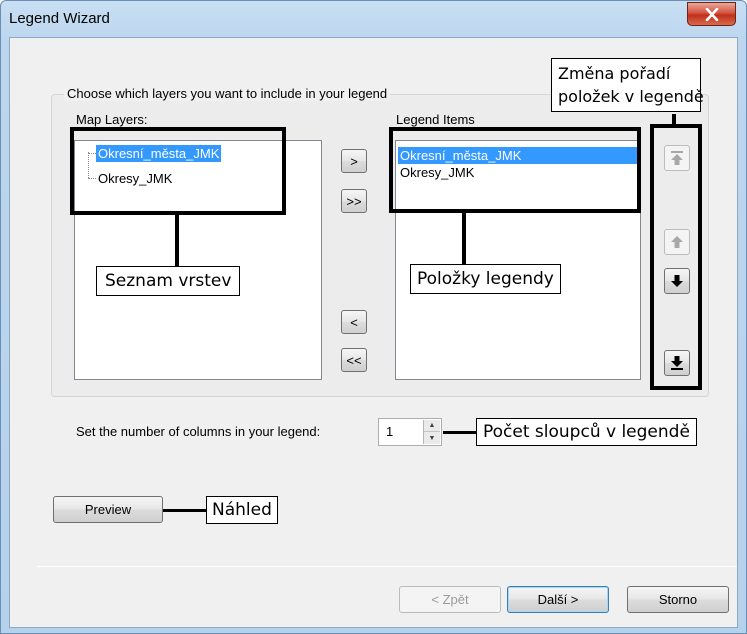 The height and width of the screenshot is (634, 747). What do you see at coordinates (108, 509) in the screenshot?
I see `preview-button: Preview` at bounding box center [108, 509].